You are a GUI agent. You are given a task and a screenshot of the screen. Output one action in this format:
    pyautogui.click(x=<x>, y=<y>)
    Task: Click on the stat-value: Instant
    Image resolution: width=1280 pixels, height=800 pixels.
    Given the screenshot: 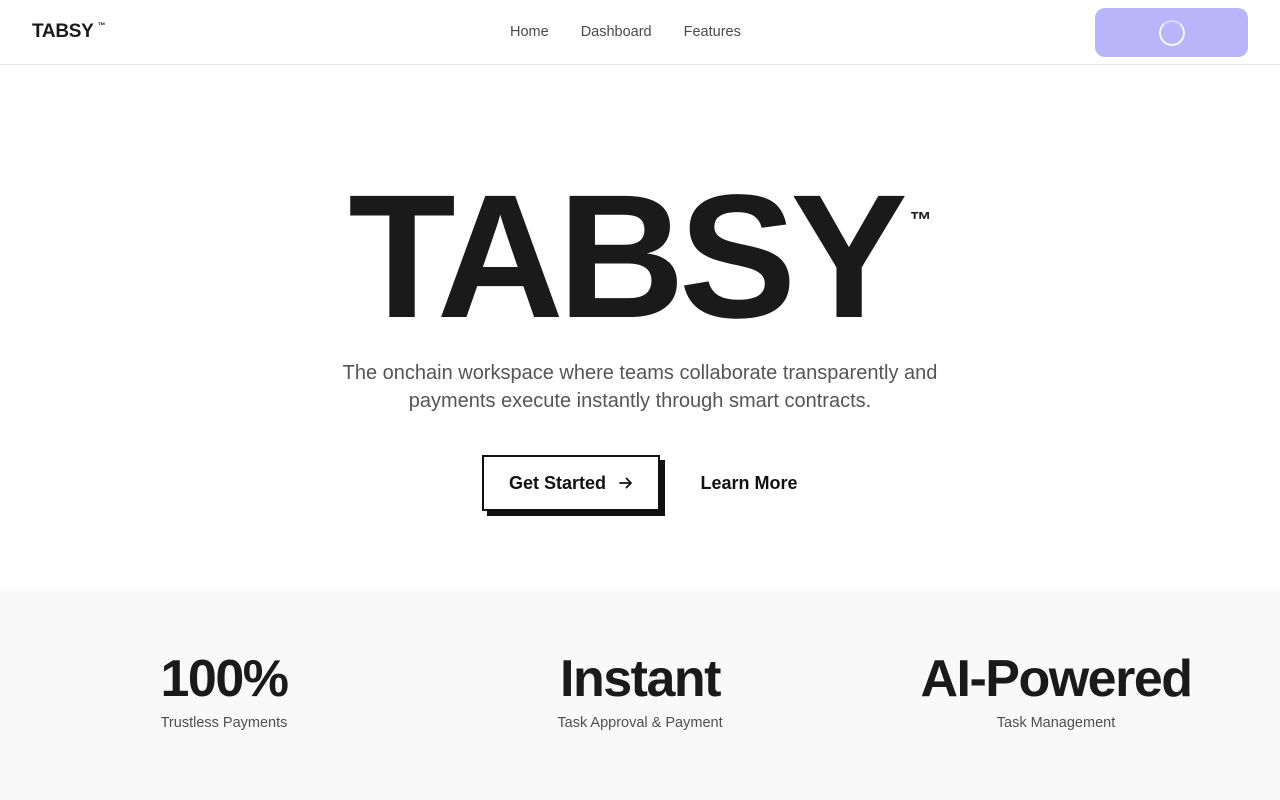 What is the action you would take?
    pyautogui.click(x=640, y=679)
    